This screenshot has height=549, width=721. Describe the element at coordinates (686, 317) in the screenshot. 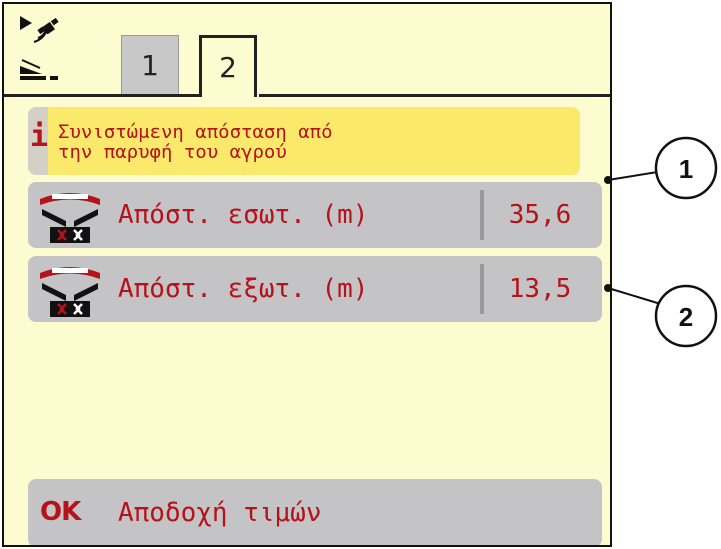

I see `callout-2-label: 2` at that location.